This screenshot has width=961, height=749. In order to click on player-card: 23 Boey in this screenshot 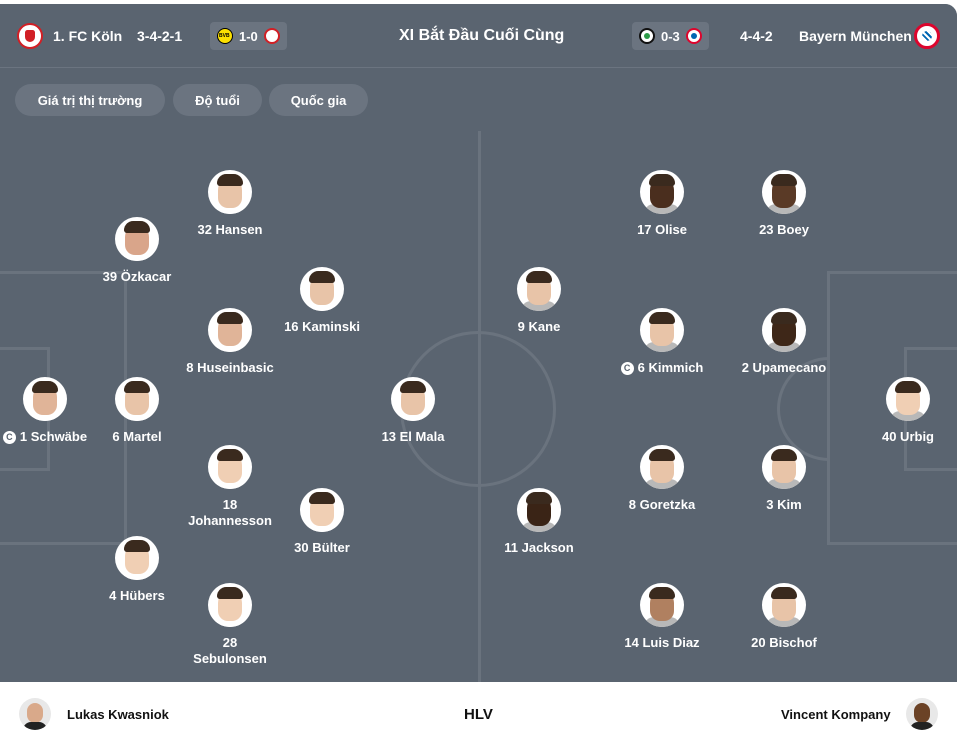, I will do `click(784, 204)`.